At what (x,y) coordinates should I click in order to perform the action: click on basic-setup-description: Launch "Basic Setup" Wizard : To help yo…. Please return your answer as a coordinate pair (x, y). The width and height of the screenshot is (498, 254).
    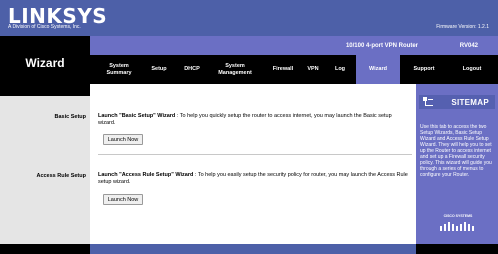
    Looking at the image, I should click on (254, 120).